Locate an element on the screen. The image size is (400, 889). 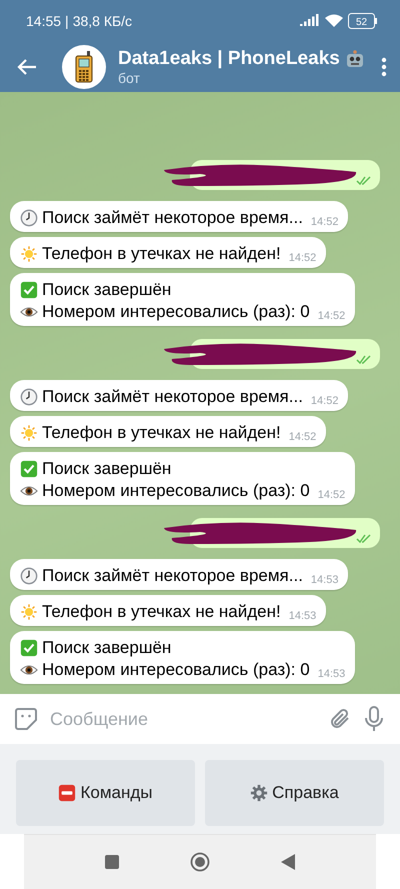
battery-icon: 52 is located at coordinates (363, 21).